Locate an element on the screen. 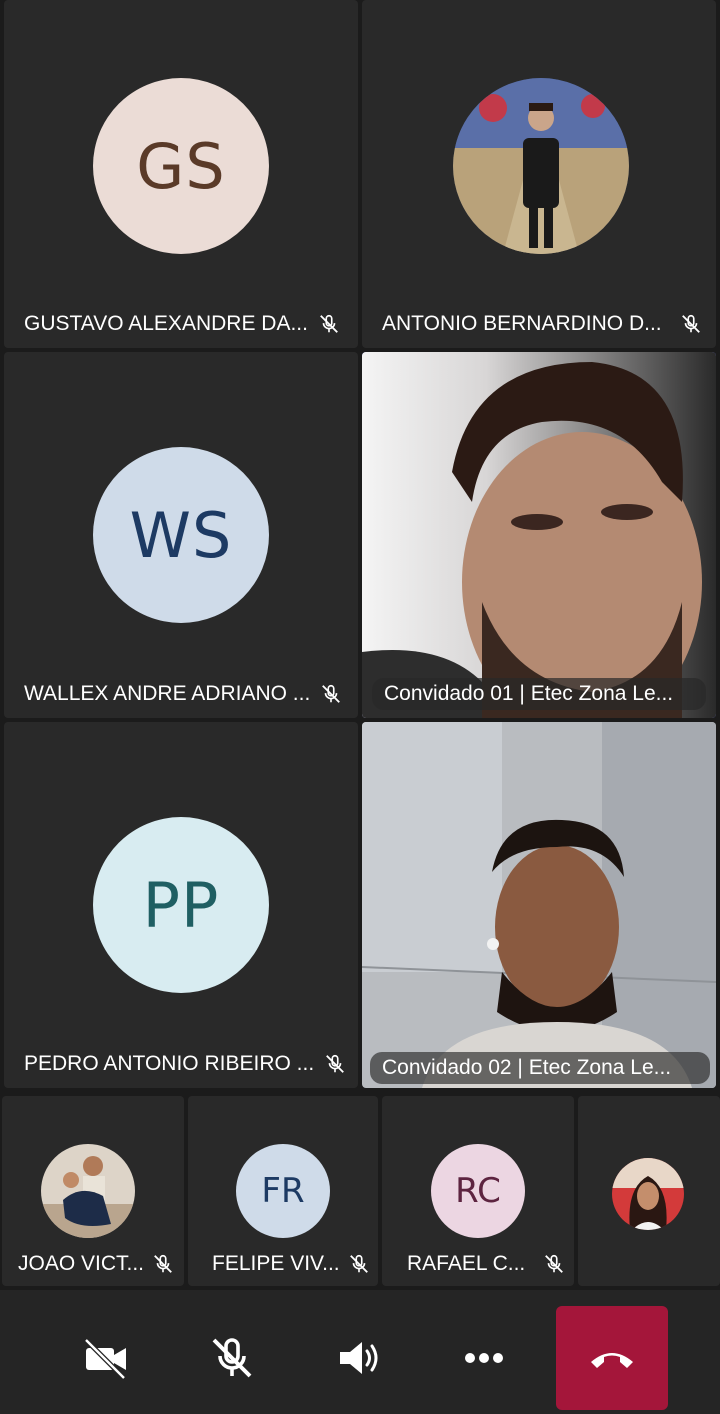 Image resolution: width=720 pixels, height=1414 pixels. participant-tile-overflow is located at coordinates (649, 1191).